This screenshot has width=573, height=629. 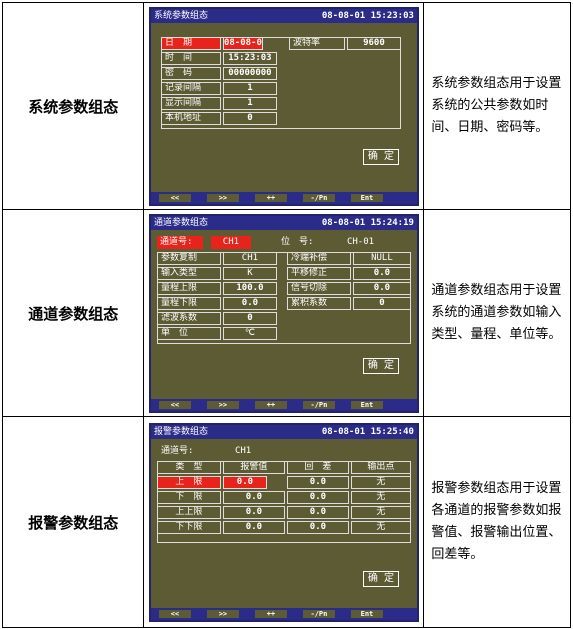 I want to click on field-label: 累积系数, so click(x=318, y=303).